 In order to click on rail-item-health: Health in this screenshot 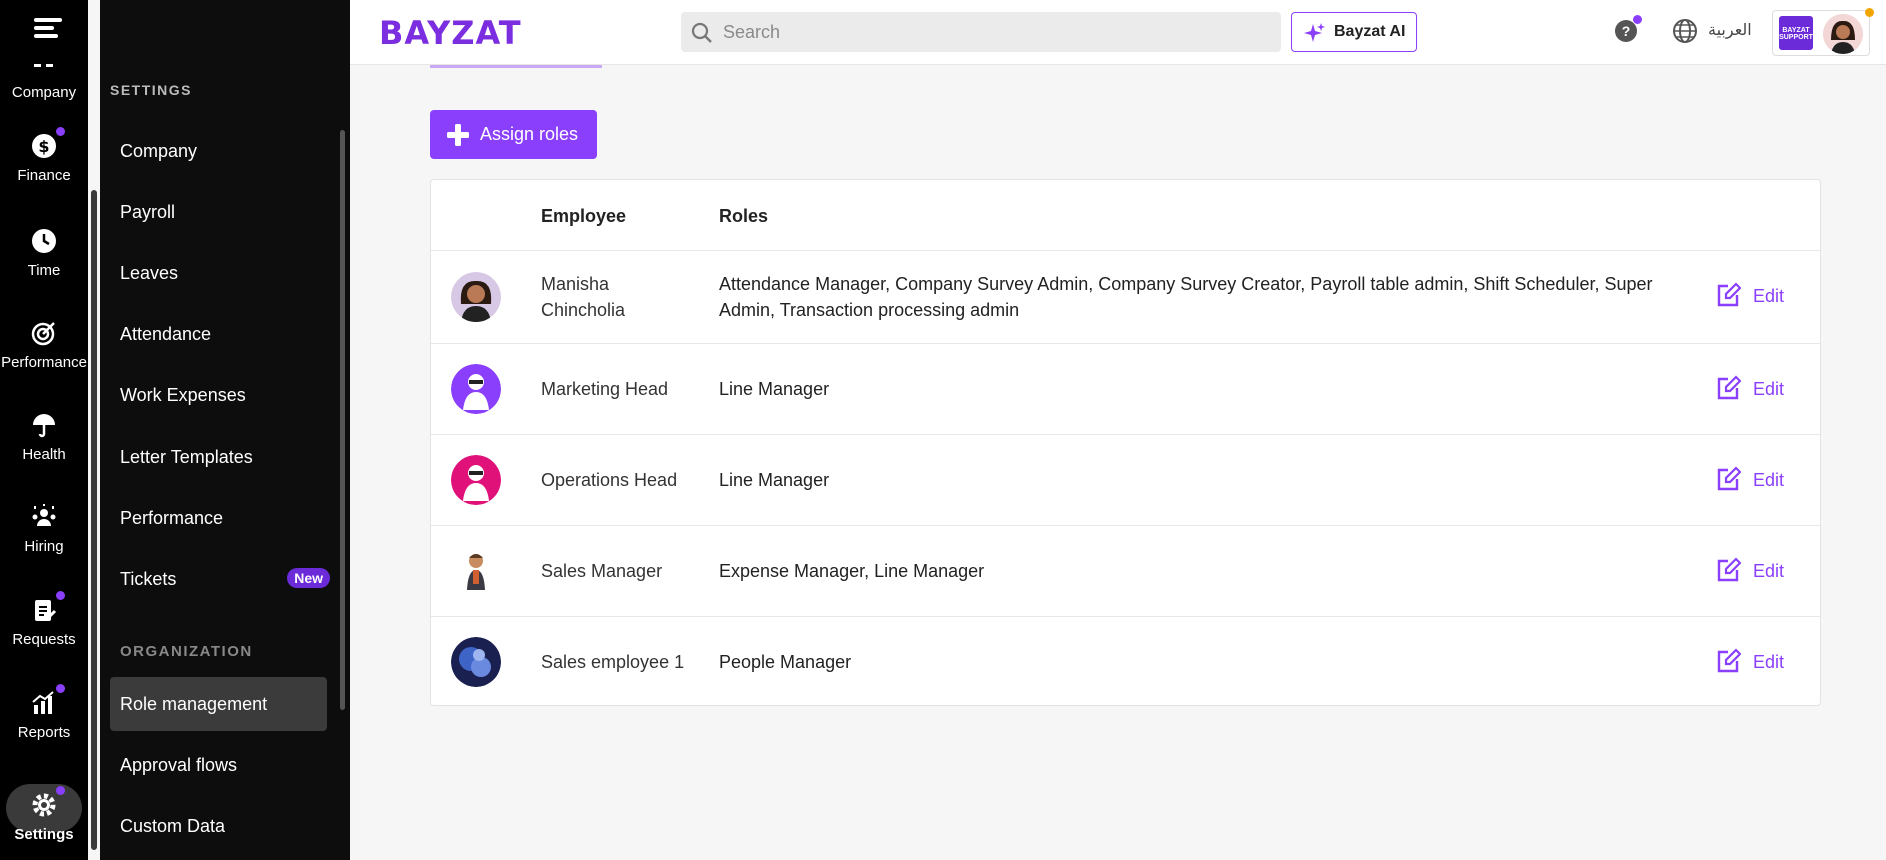, I will do `click(44, 436)`.